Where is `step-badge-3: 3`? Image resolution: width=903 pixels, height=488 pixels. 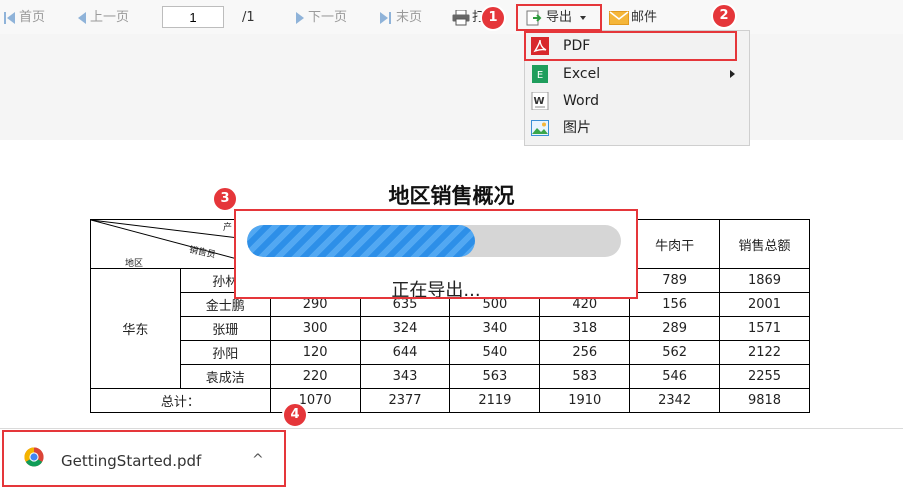 step-badge-3: 3 is located at coordinates (225, 199).